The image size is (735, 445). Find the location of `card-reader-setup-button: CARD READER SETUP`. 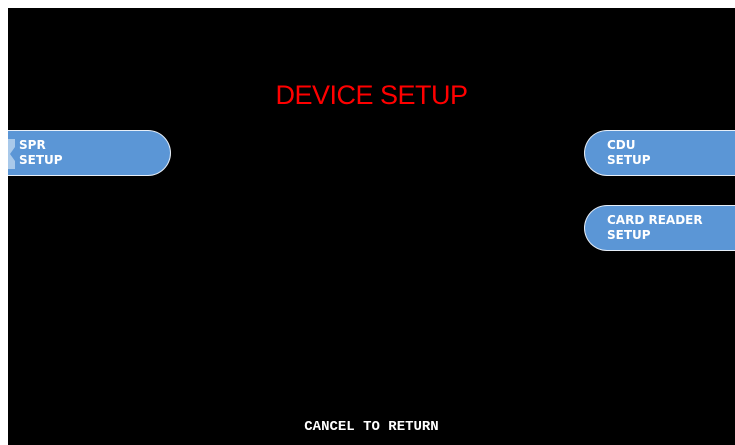

card-reader-setup-button: CARD READER SETUP is located at coordinates (659, 228).